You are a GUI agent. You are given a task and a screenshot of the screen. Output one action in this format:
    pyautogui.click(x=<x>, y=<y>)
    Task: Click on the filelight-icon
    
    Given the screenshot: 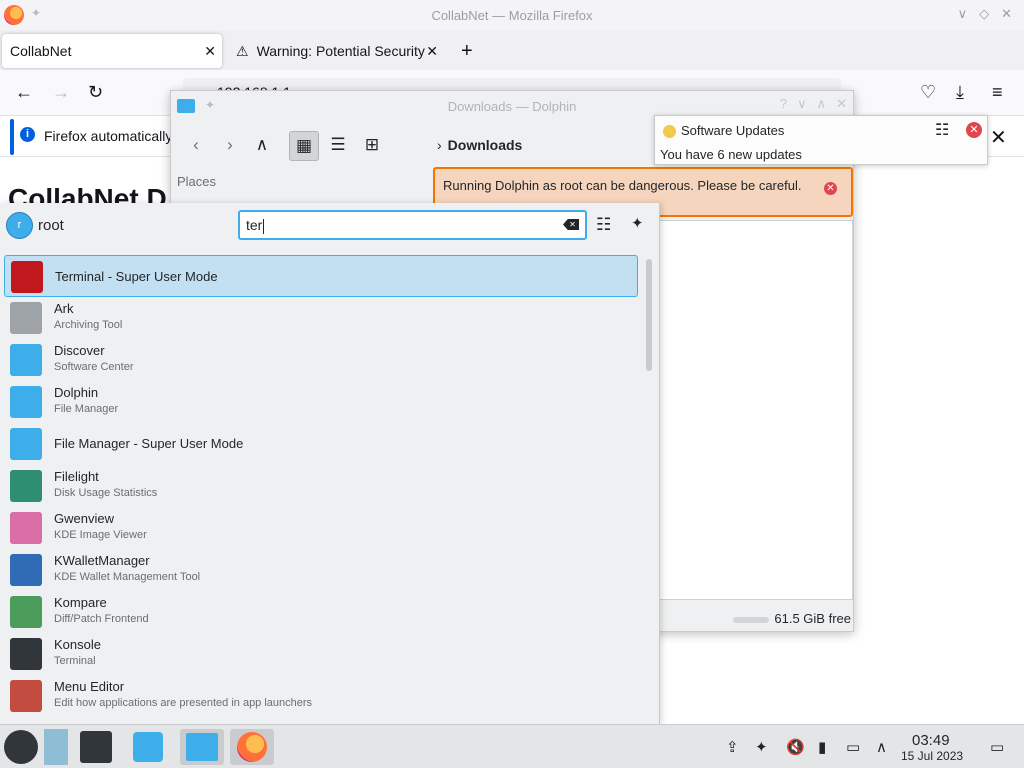 What is the action you would take?
    pyautogui.click(x=26, y=486)
    